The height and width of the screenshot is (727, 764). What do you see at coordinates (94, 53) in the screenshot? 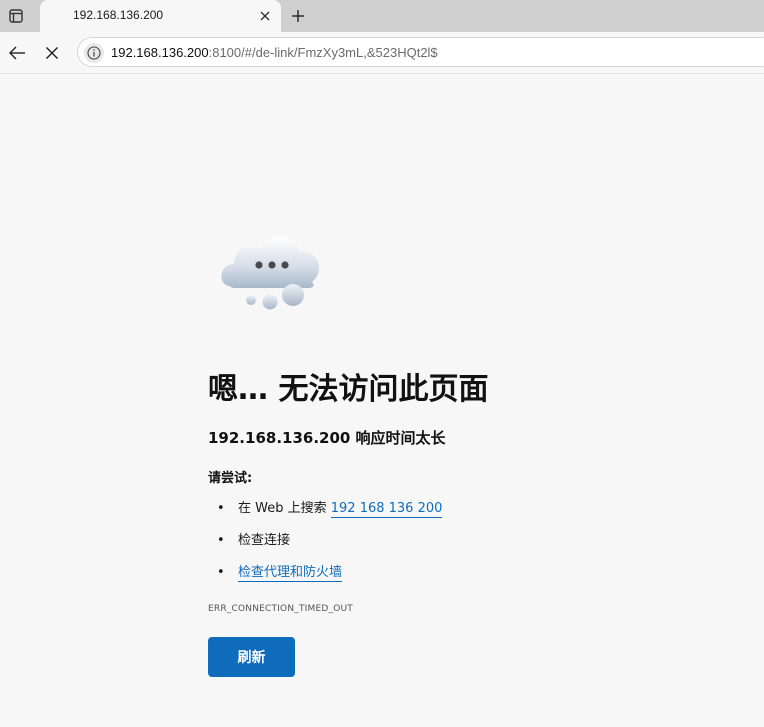
I see `info-icon` at bounding box center [94, 53].